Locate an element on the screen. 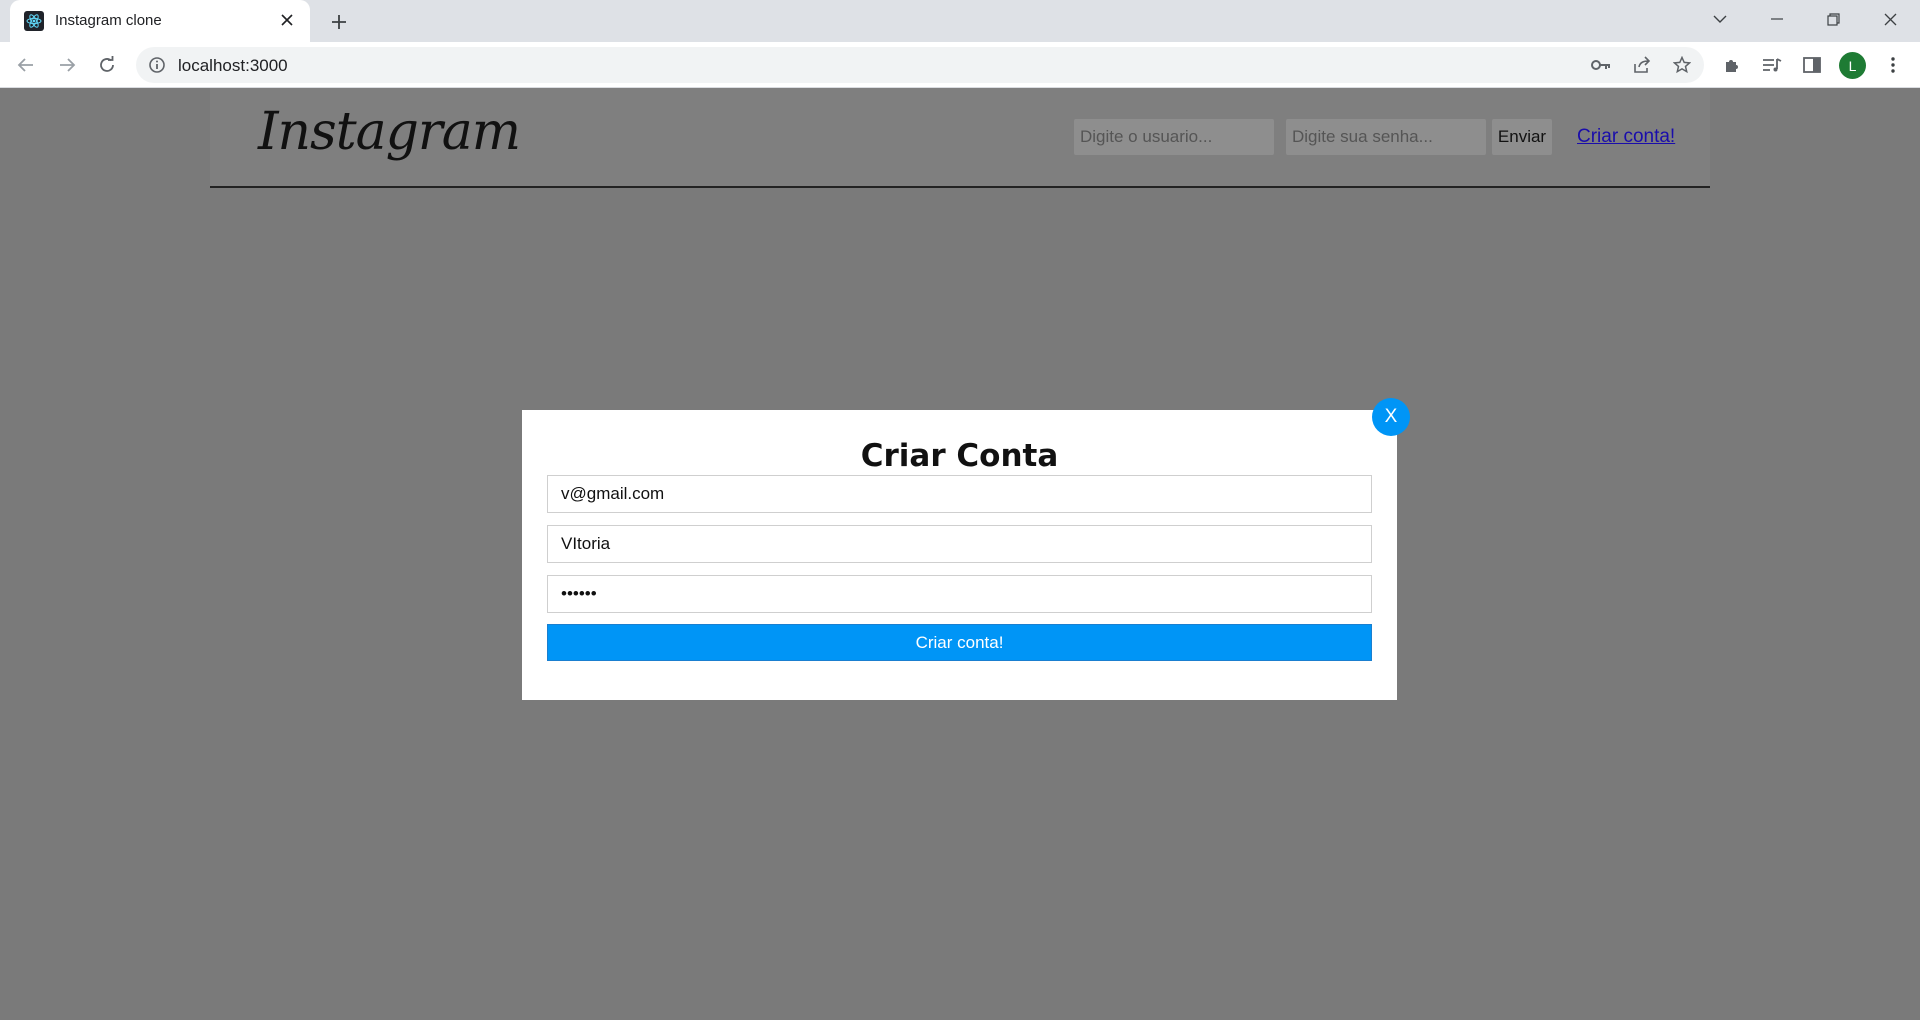  create-account-link: Criar conta! is located at coordinates (1626, 137).